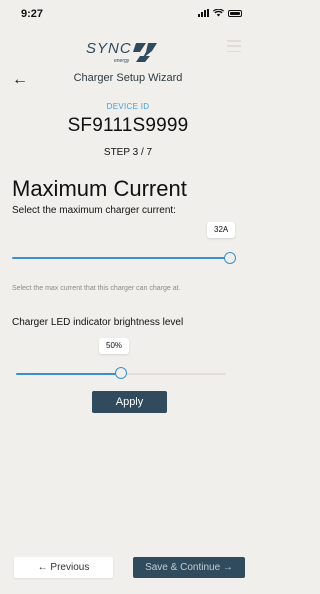  What do you see at coordinates (122, 61) in the screenshot?
I see `svg-text: energy` at bounding box center [122, 61].